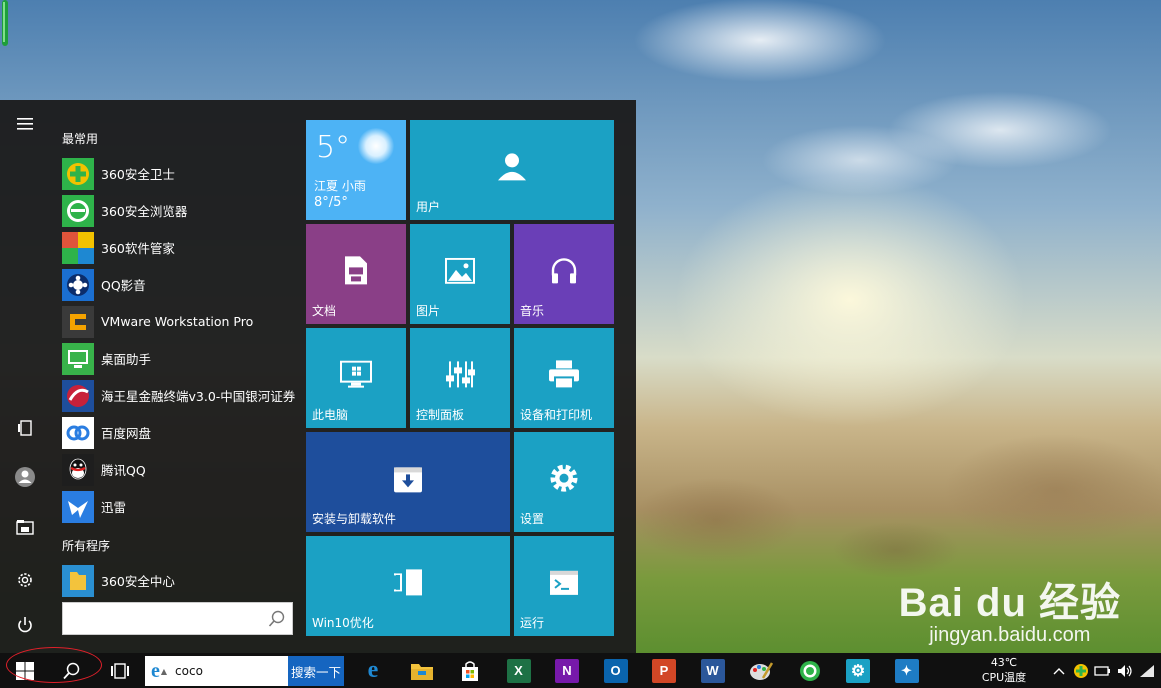 This screenshot has width=1161, height=688. I want to click on settings-tile: 设置, so click(564, 482).